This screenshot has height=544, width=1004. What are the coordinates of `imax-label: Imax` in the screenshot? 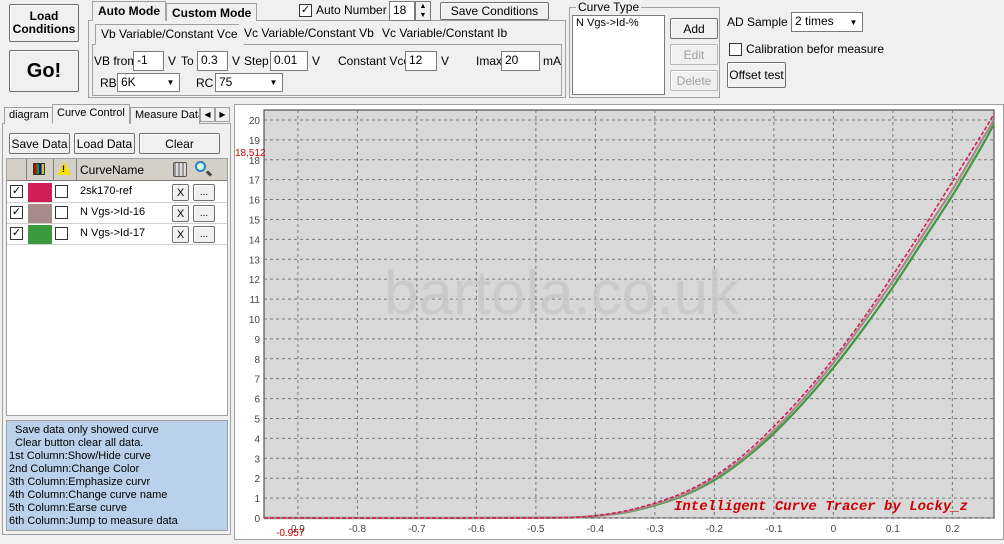 It's located at (489, 61).